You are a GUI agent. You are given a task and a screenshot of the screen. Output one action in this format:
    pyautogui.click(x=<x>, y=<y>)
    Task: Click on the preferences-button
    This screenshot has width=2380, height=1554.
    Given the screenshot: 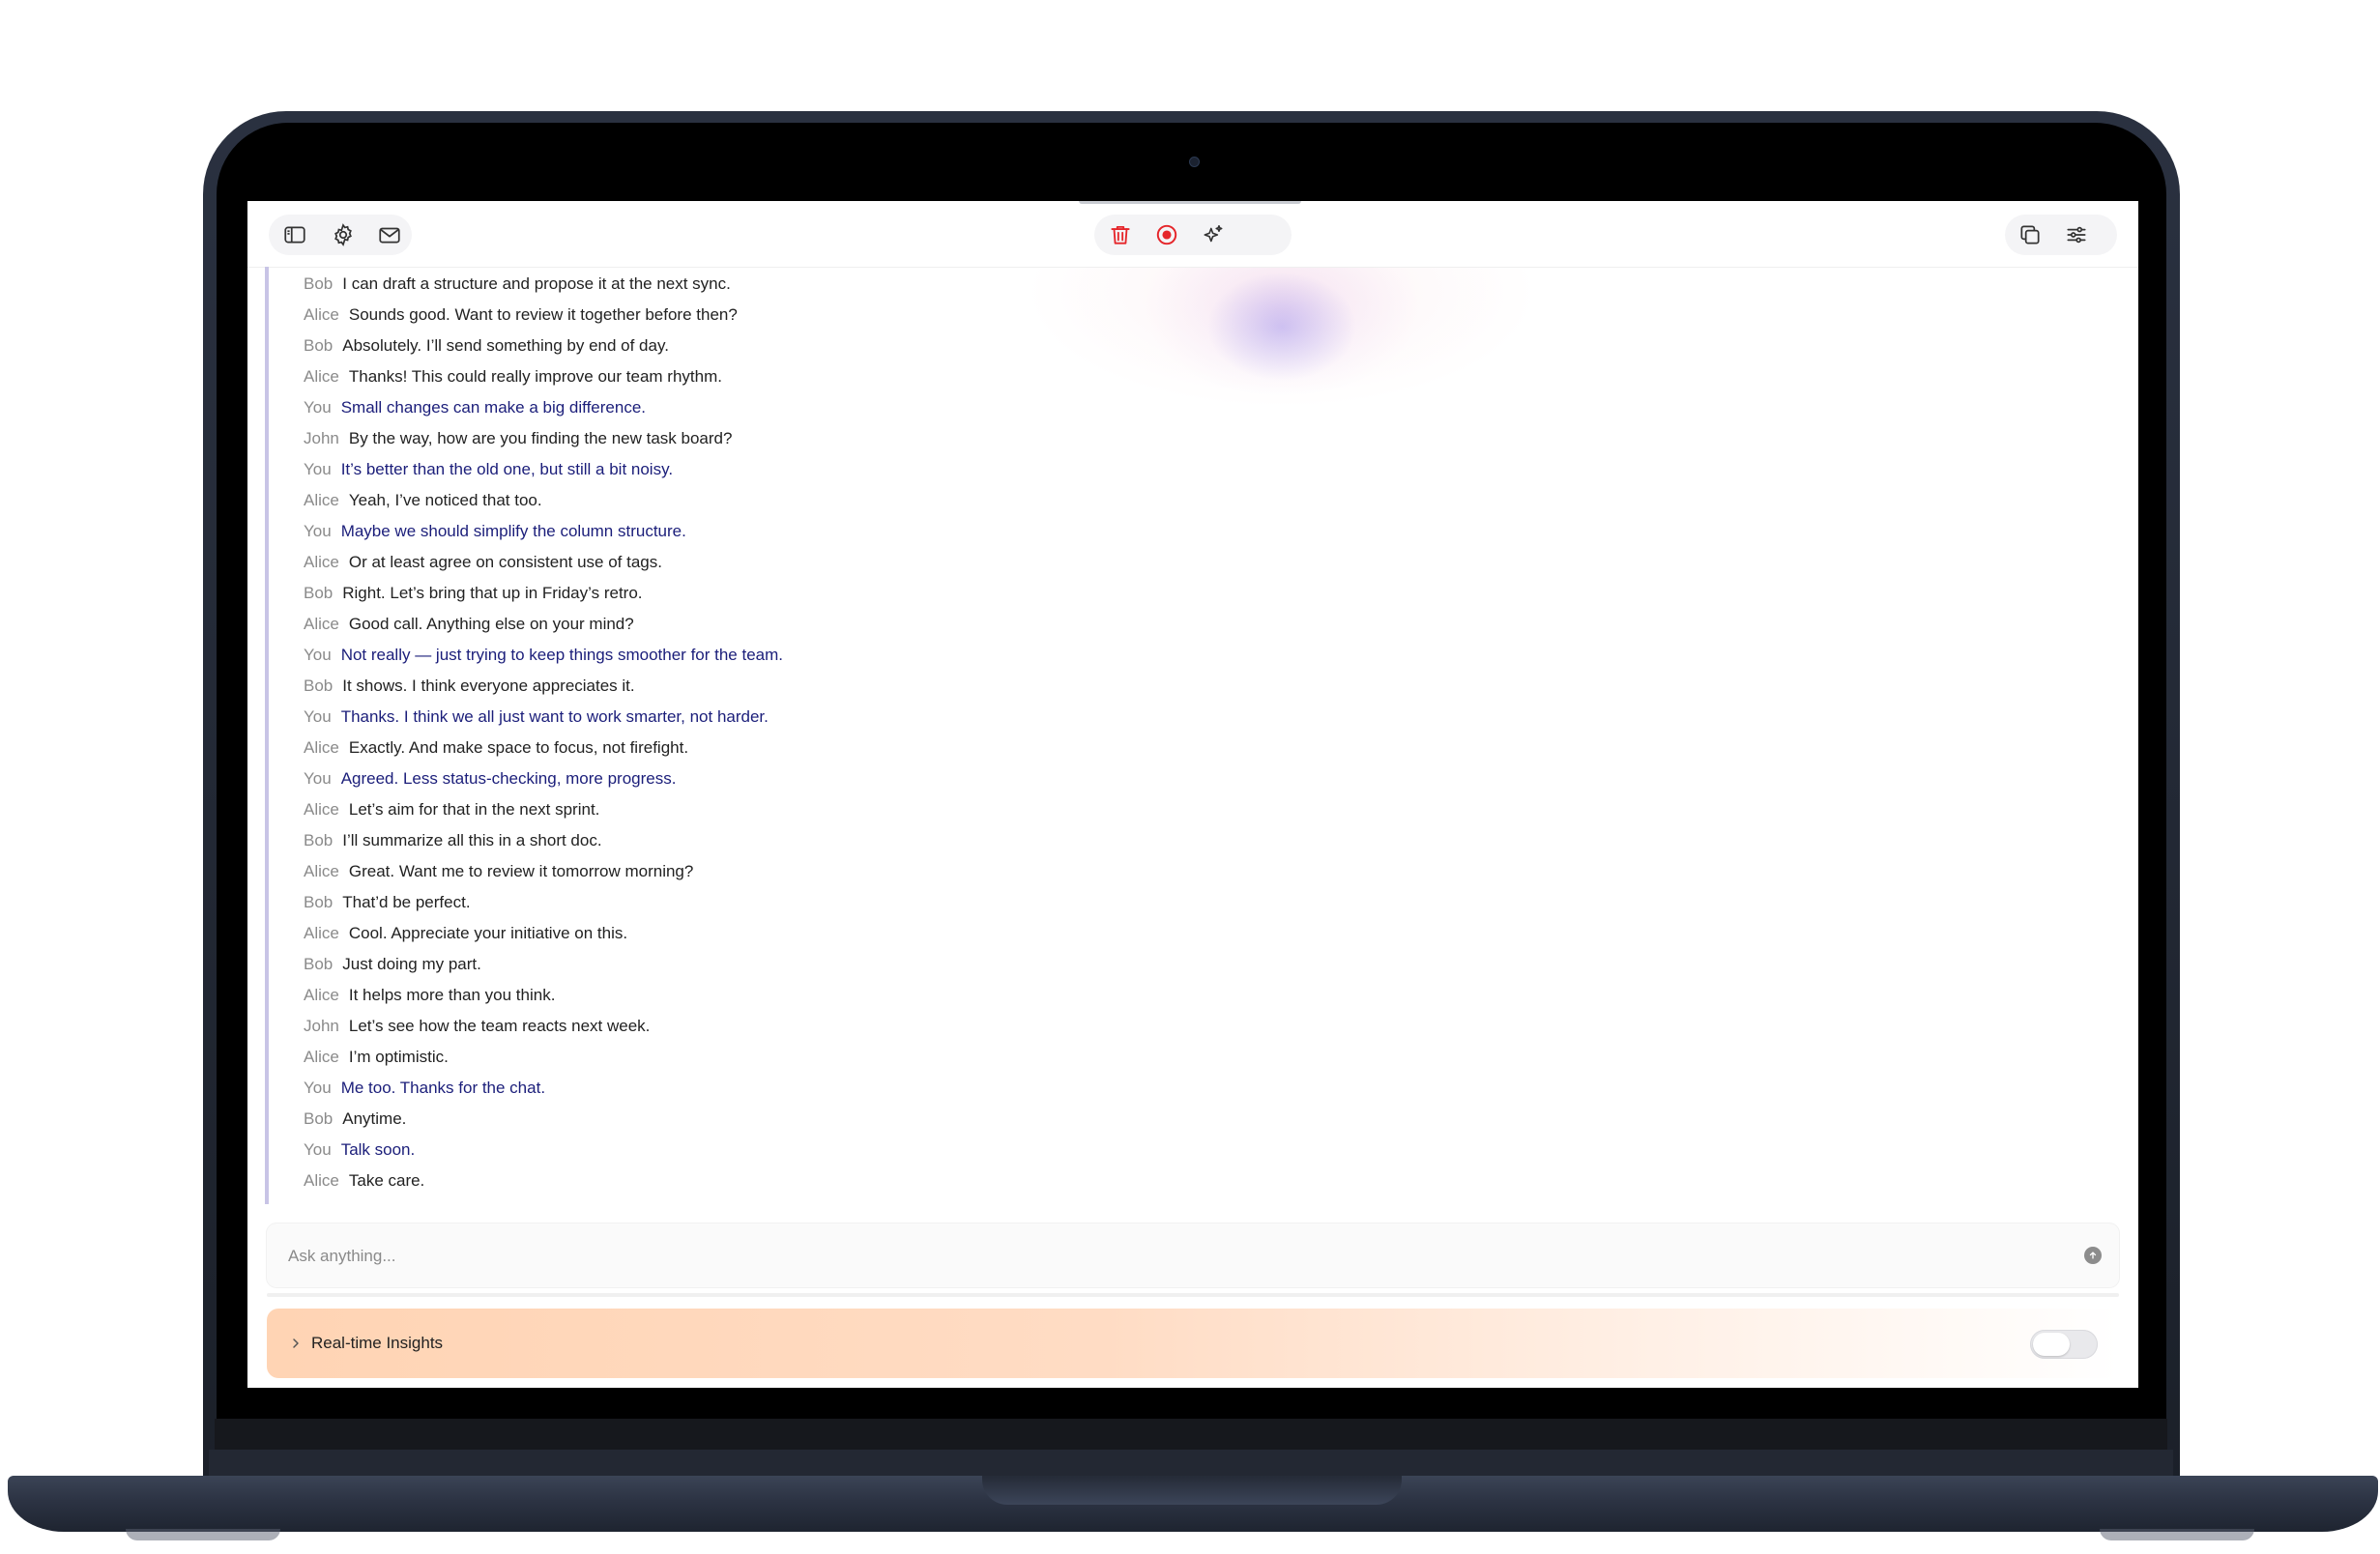 What is the action you would take?
    pyautogui.click(x=2077, y=234)
    